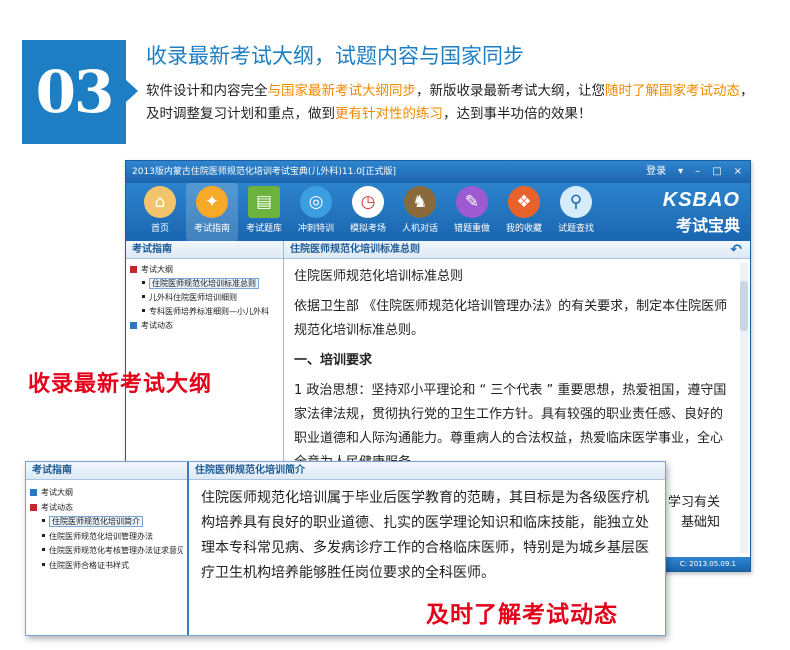 The height and width of the screenshot is (650, 790). Describe the element at coordinates (510, 91) in the screenshot. I see `promo-desc-part: ，新版收录最新考试大纲，让您` at that location.